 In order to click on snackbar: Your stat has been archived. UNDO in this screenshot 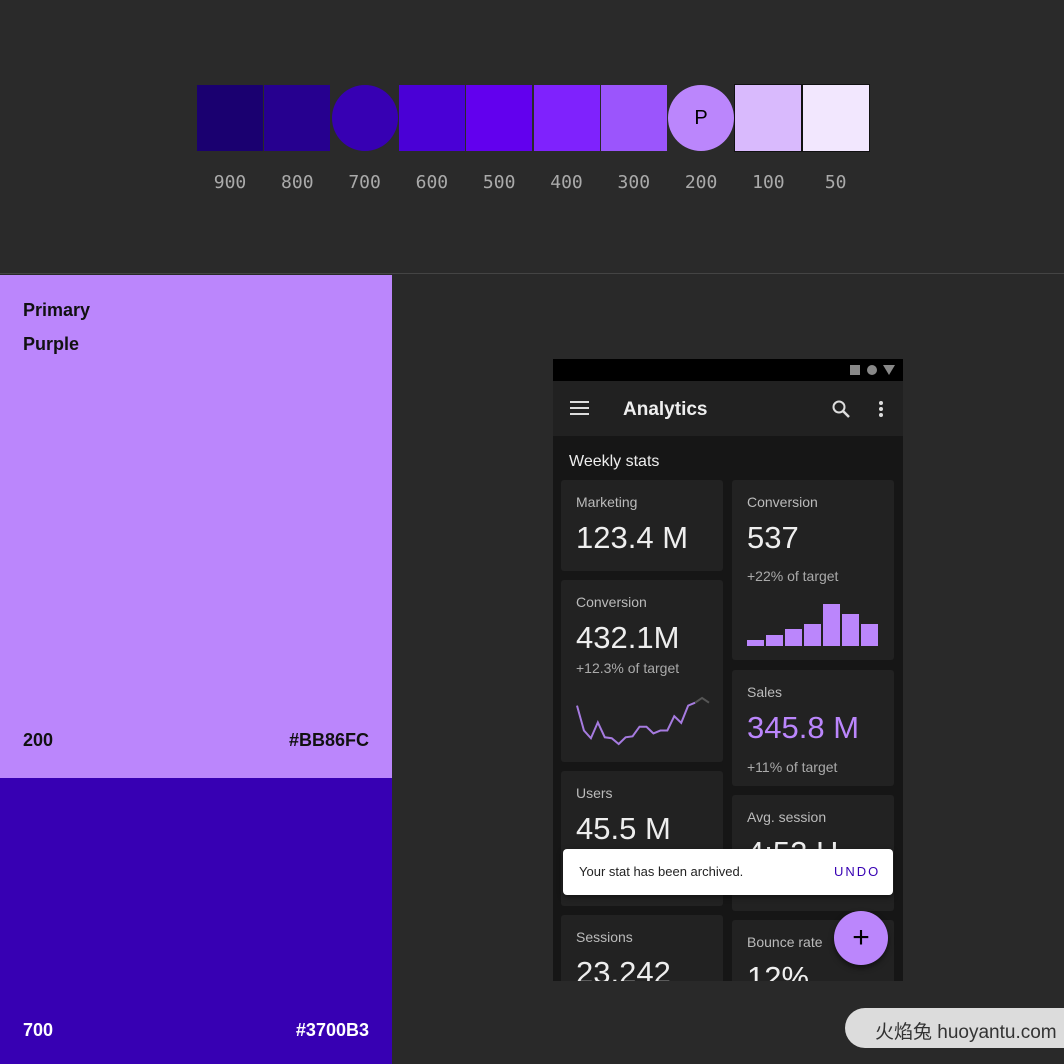, I will do `click(728, 872)`.